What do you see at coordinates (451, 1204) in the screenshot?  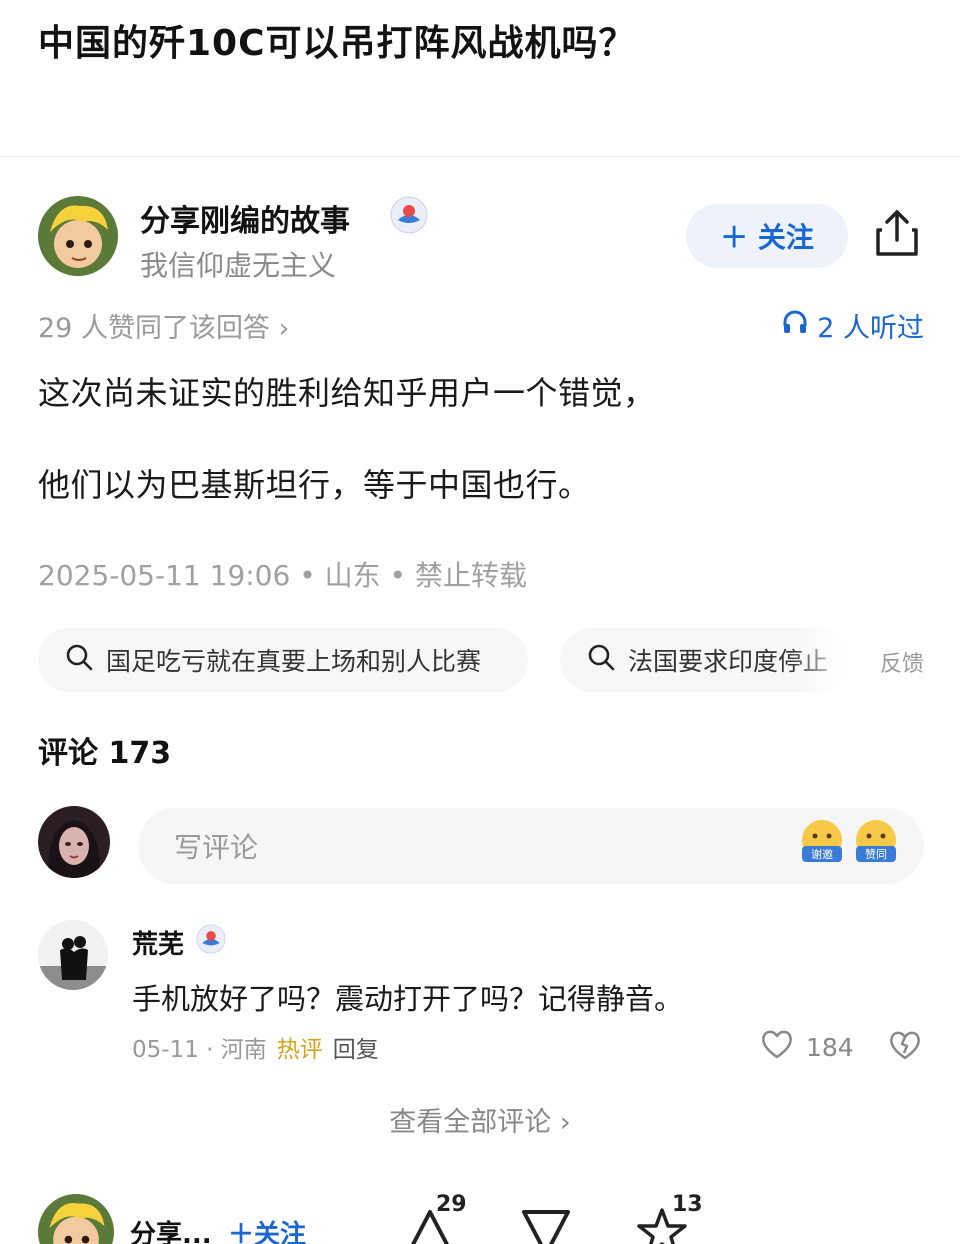 I see `upvote-count: 29` at bounding box center [451, 1204].